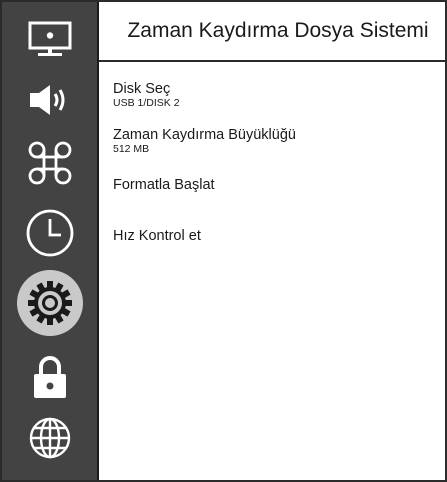  I want to click on lock-icon, so click(49, 377).